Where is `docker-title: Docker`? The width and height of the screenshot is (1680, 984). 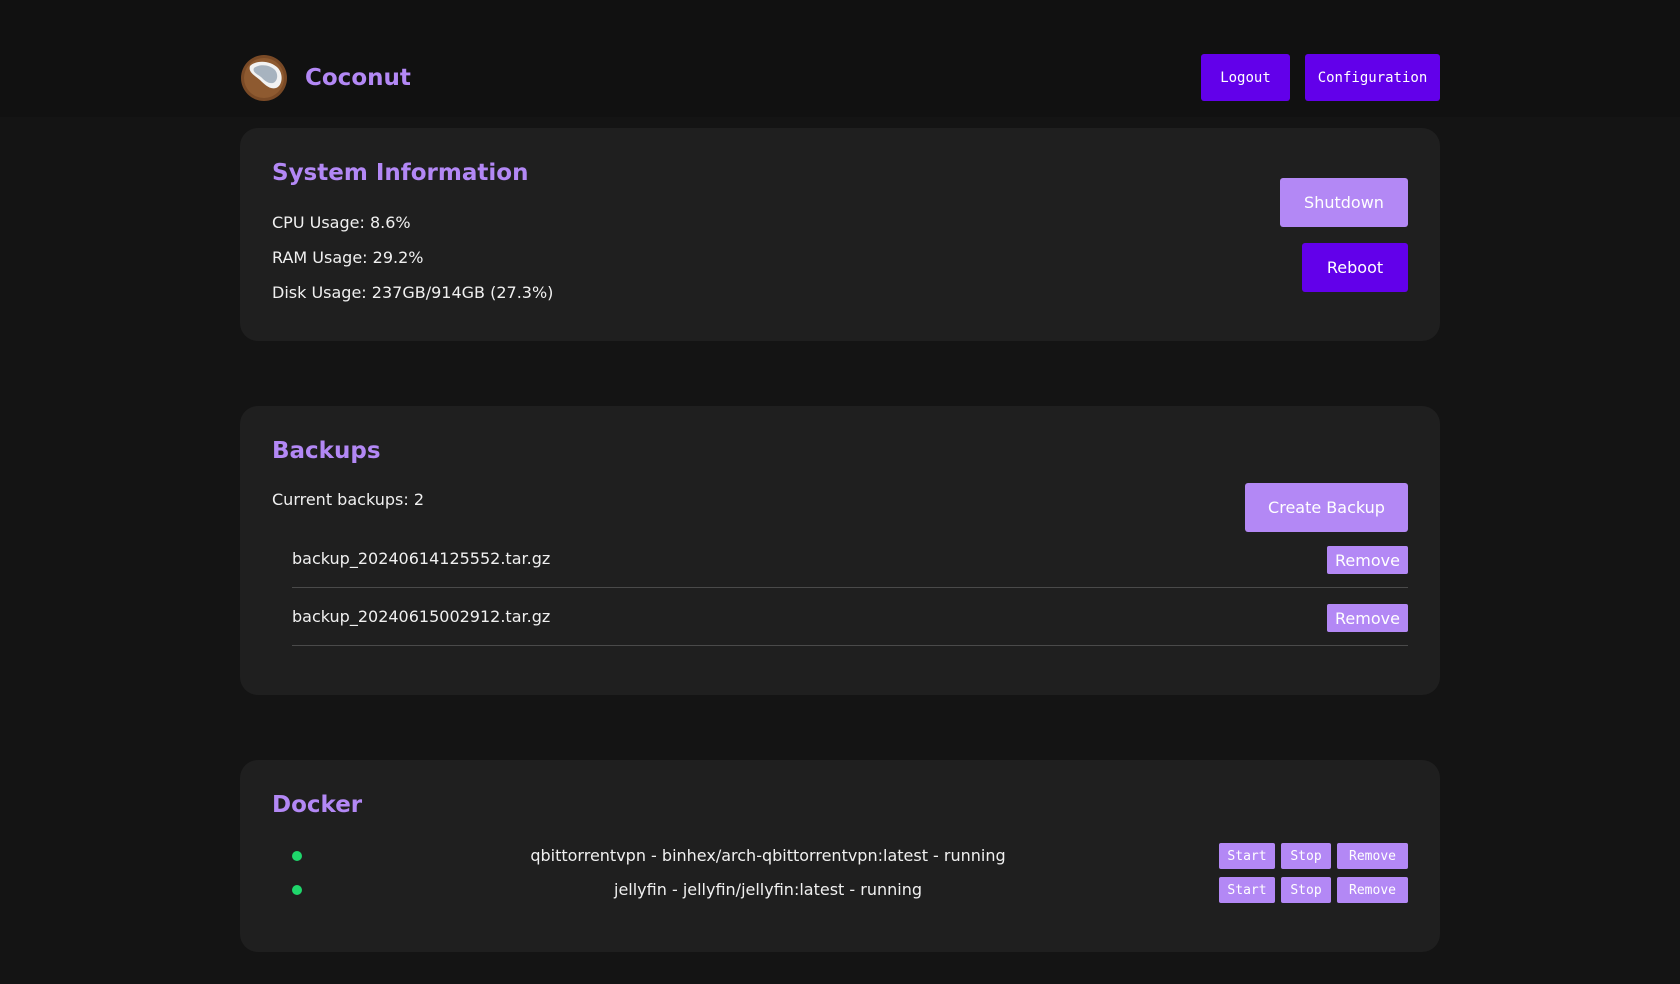
docker-title: Docker is located at coordinates (317, 805).